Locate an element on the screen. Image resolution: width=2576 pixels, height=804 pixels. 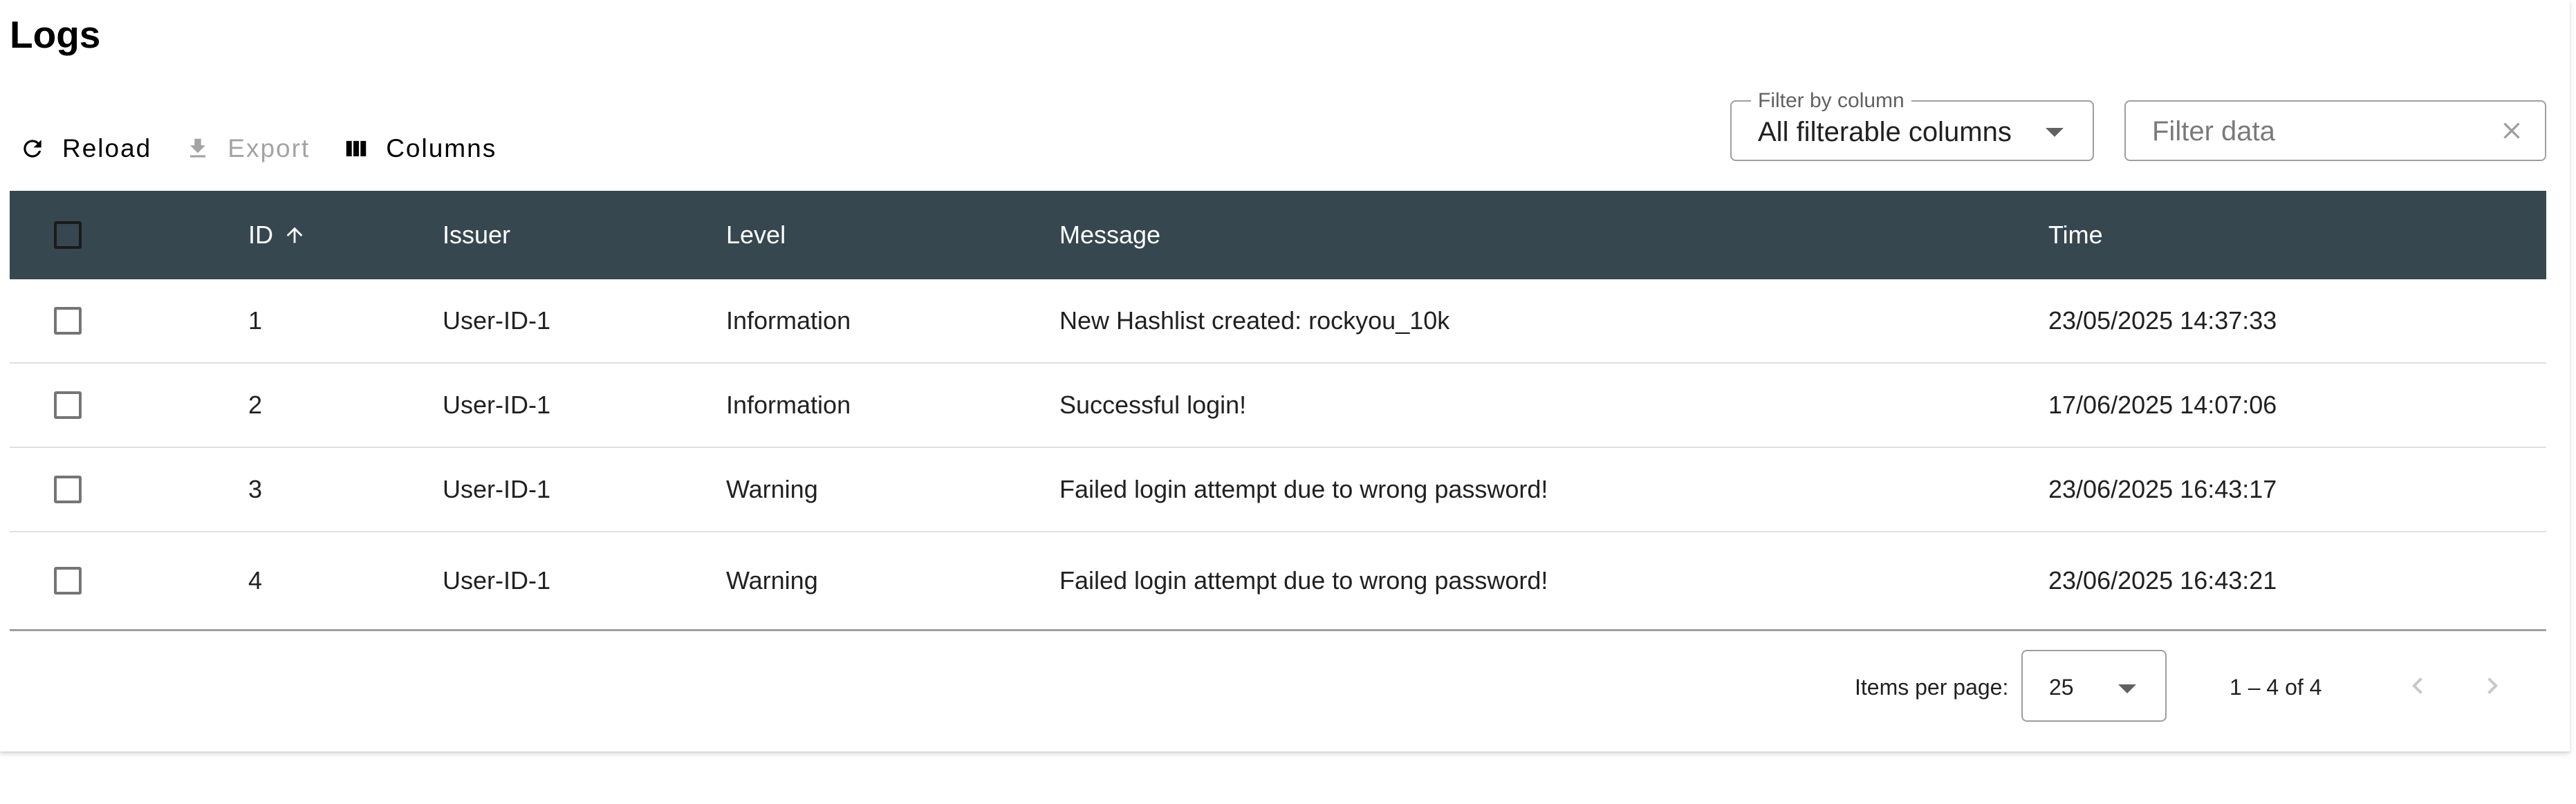
items-per-page-label: Items per page: is located at coordinates (1932, 687).